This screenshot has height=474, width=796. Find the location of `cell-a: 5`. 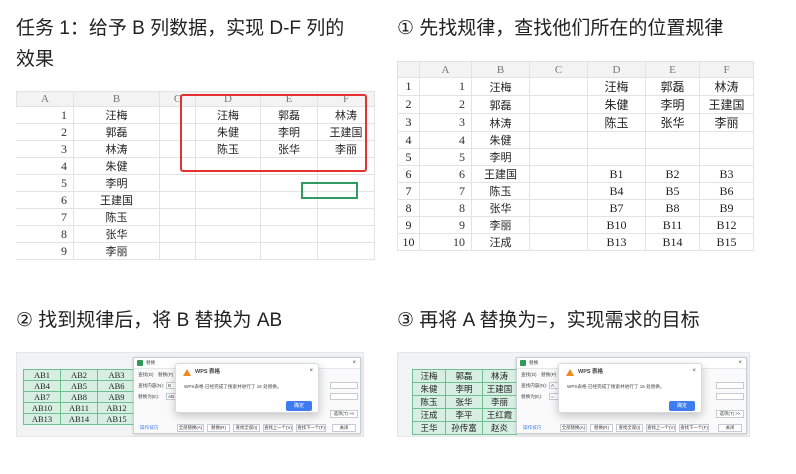

cell-a: 5 is located at coordinates (445, 157).